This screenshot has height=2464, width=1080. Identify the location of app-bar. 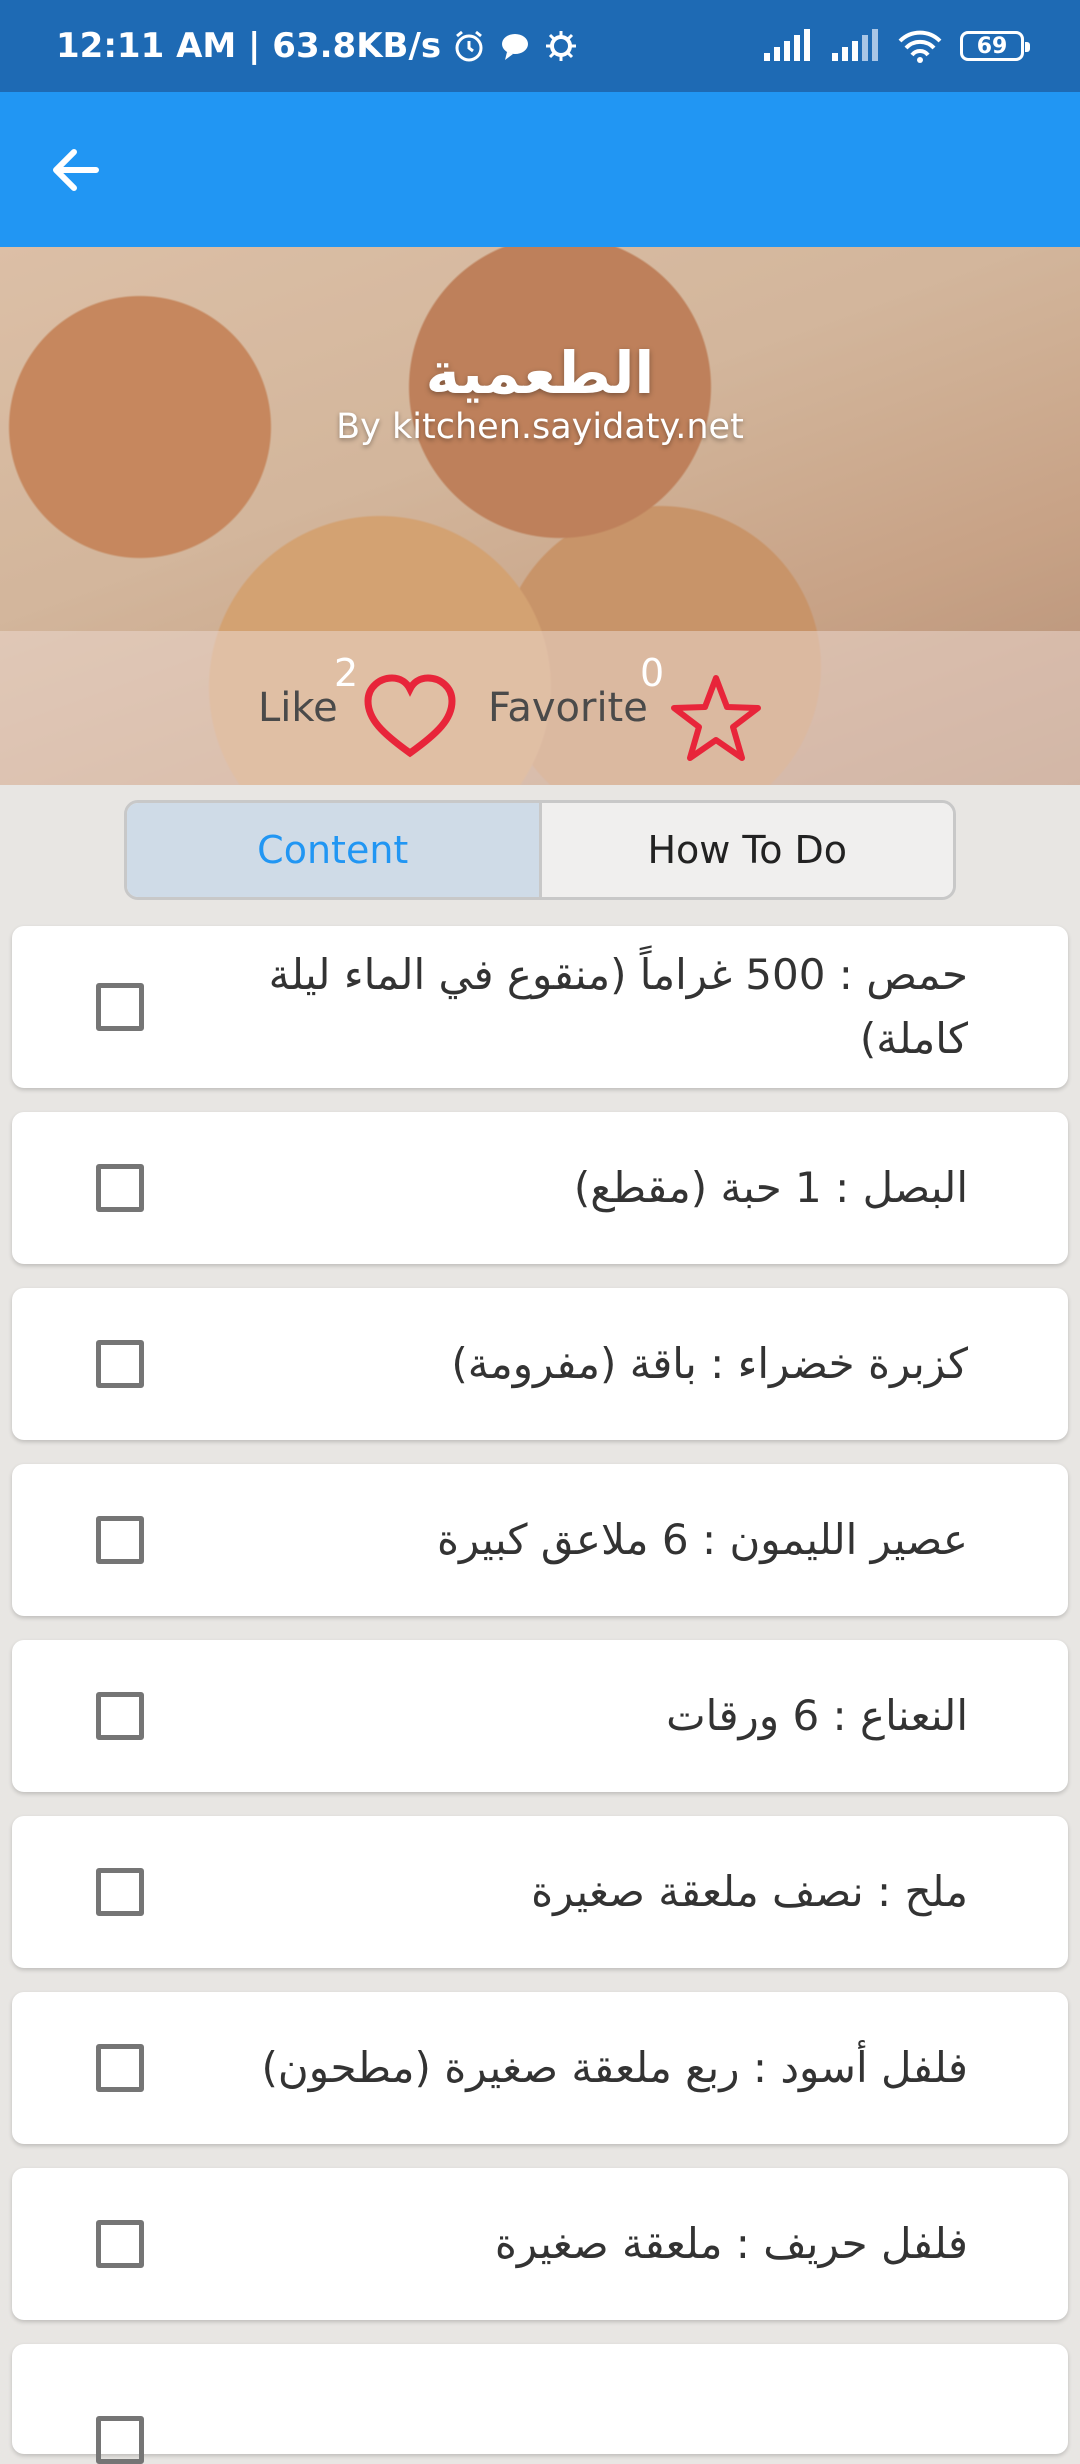
(540, 169).